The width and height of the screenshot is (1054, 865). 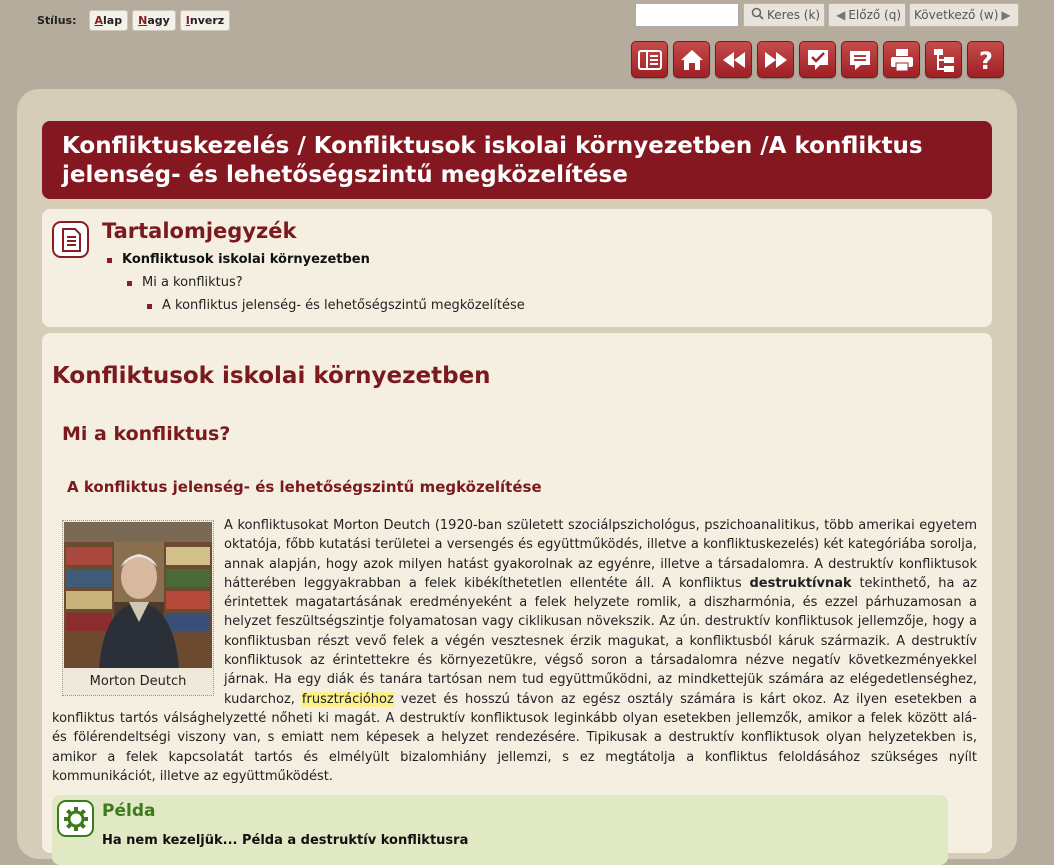 What do you see at coordinates (138, 595) in the screenshot?
I see `portrait-photo` at bounding box center [138, 595].